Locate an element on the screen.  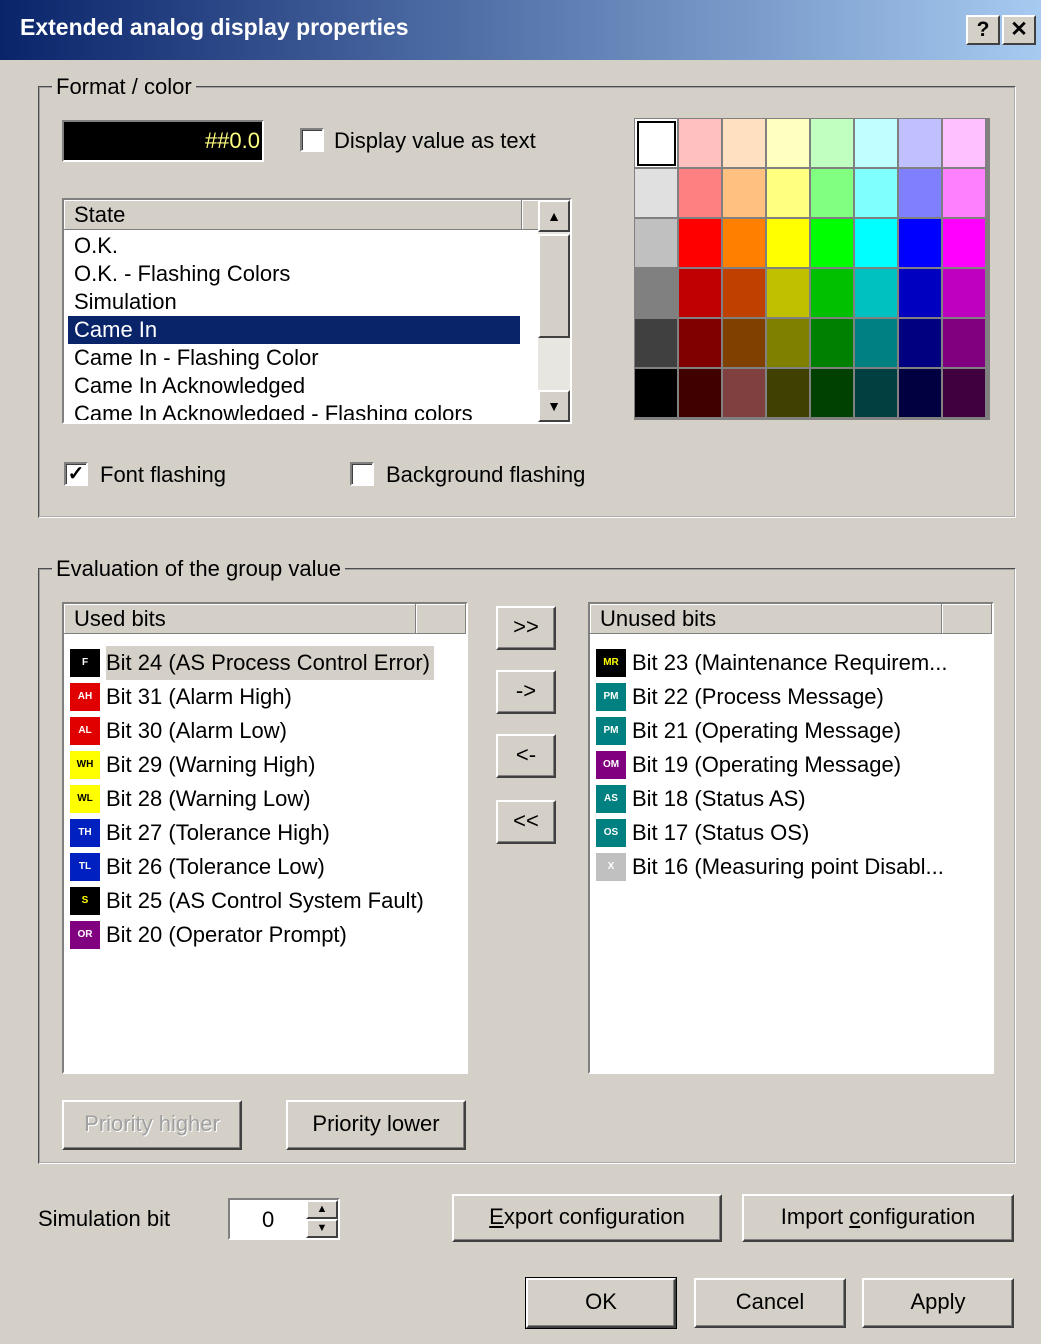
bit-list-item: S Bit 25 (AS Control System Fault) is located at coordinates (265, 901).